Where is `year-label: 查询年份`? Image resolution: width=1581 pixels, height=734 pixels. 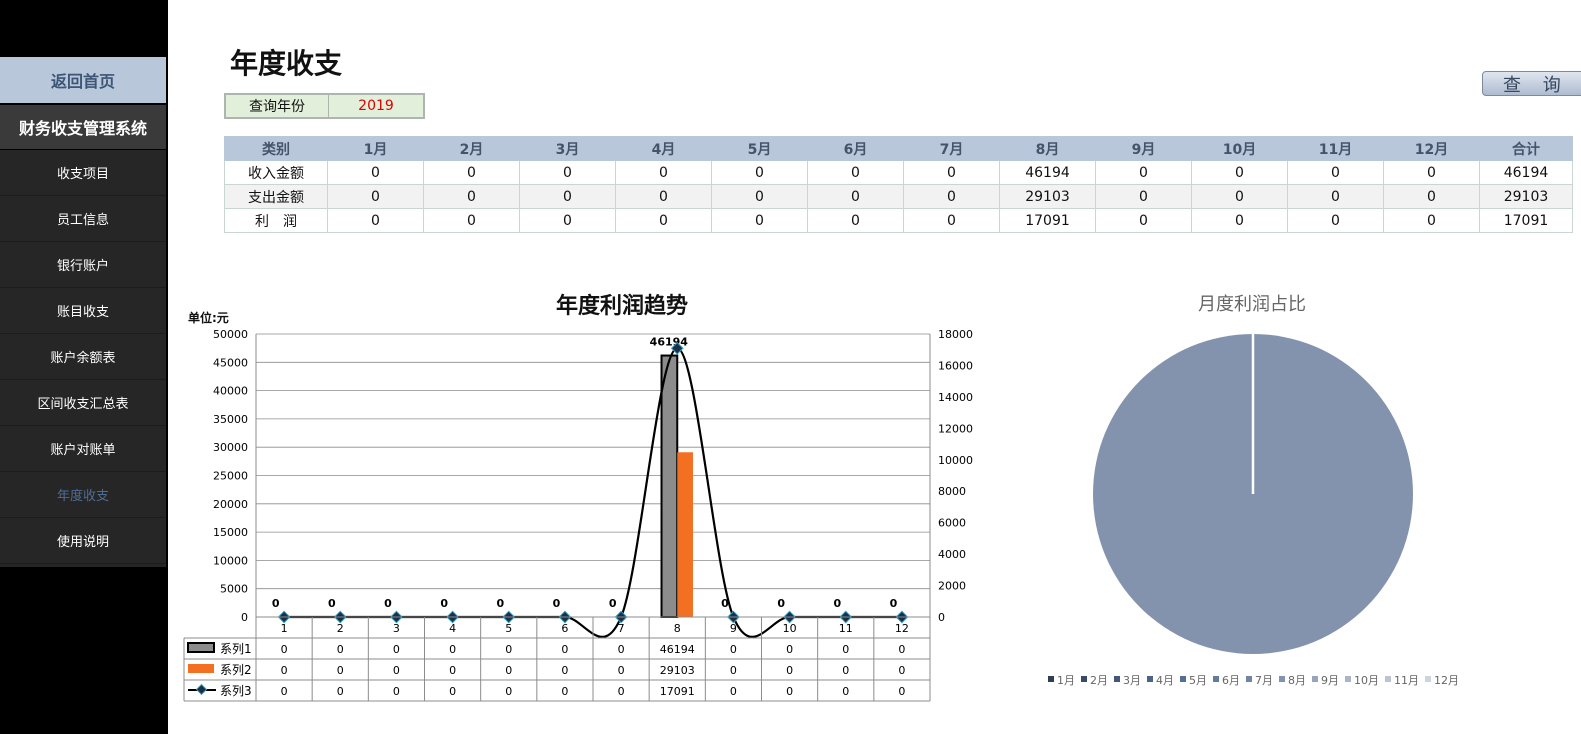 year-label: 查询年份 is located at coordinates (277, 106).